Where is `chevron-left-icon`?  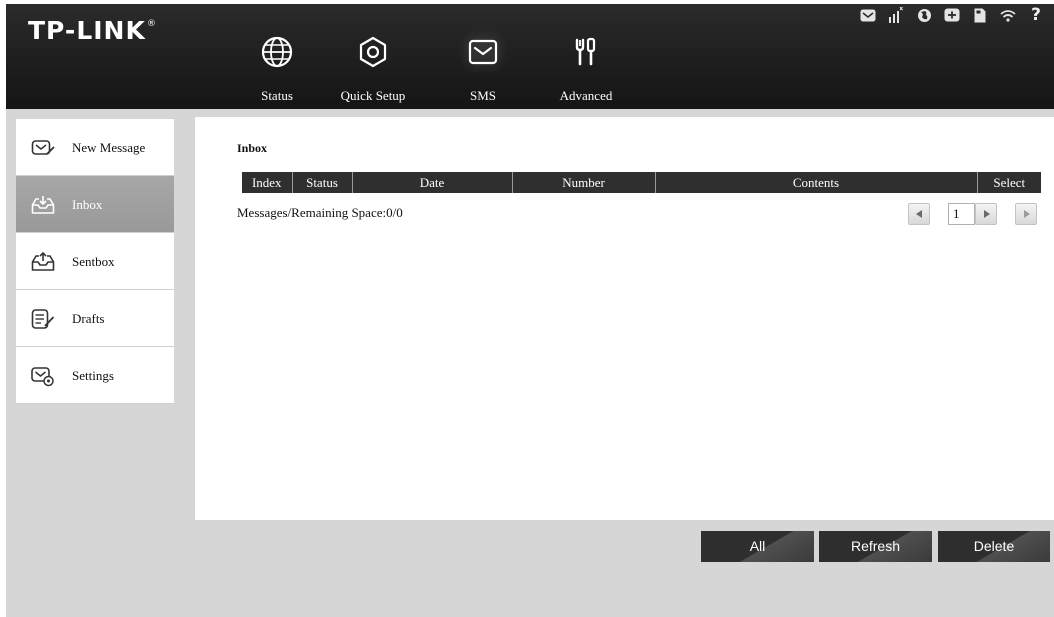 chevron-left-icon is located at coordinates (919, 214).